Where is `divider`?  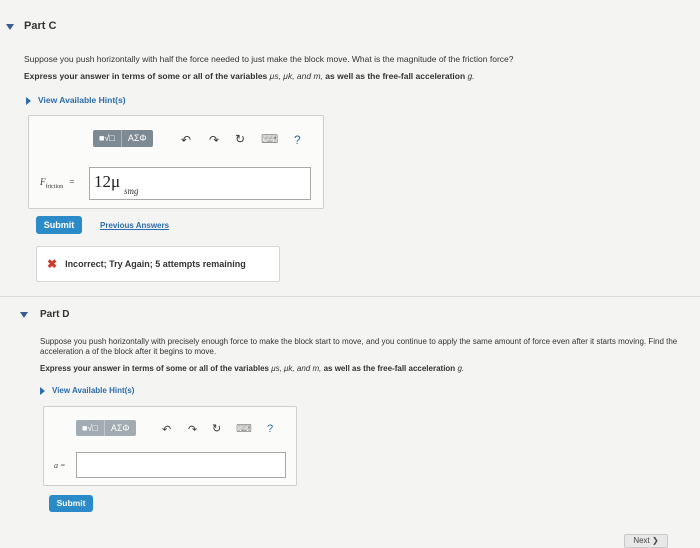 divider is located at coordinates (350, 296).